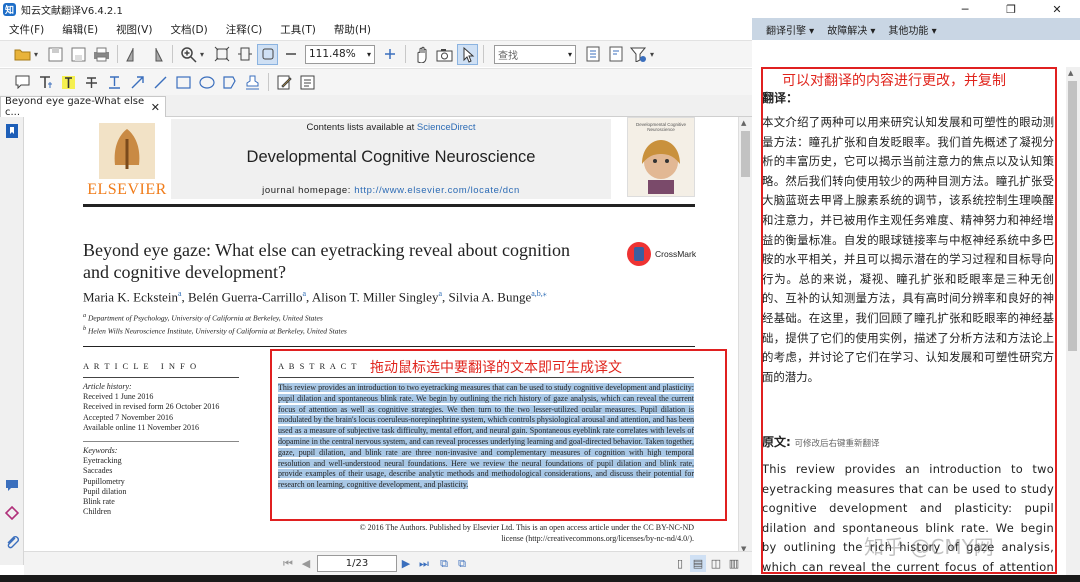 This screenshot has width=1080, height=582. I want to click on attachment-icon, so click(12, 543).